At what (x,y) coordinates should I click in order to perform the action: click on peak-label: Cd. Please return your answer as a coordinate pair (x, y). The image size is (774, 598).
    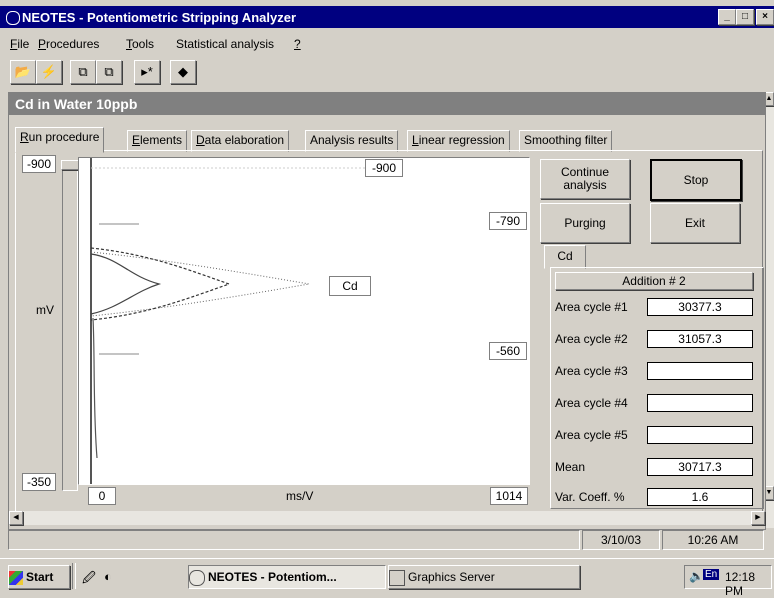
    Looking at the image, I should click on (350, 286).